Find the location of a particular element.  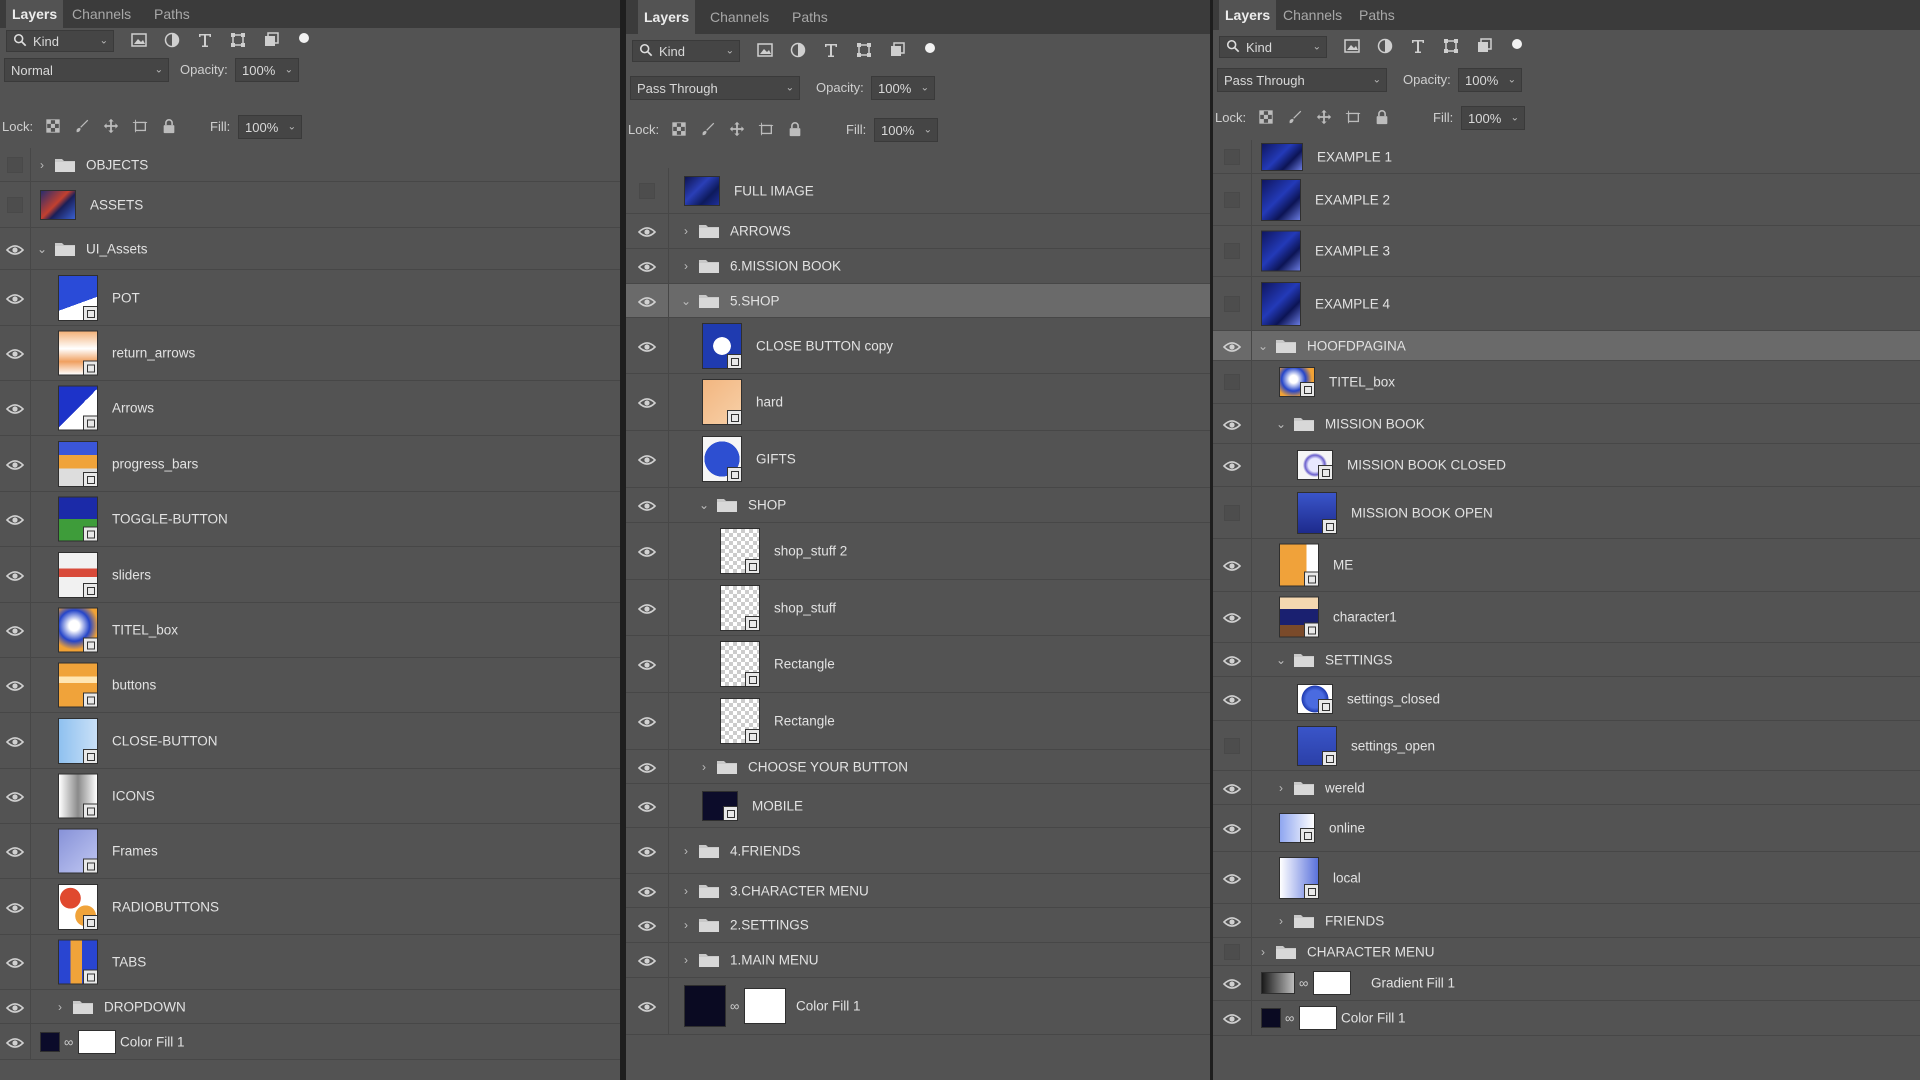

fill-color-thumbnail is located at coordinates (50, 1041).